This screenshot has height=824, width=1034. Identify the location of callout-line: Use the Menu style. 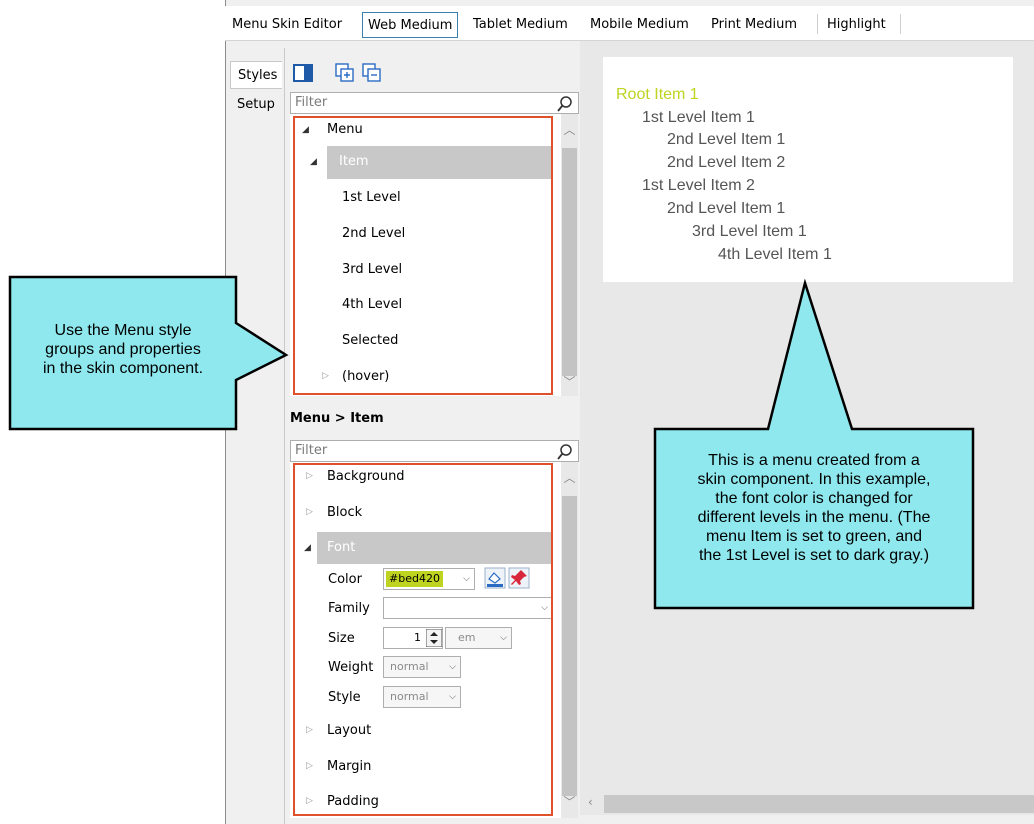
(123, 330).